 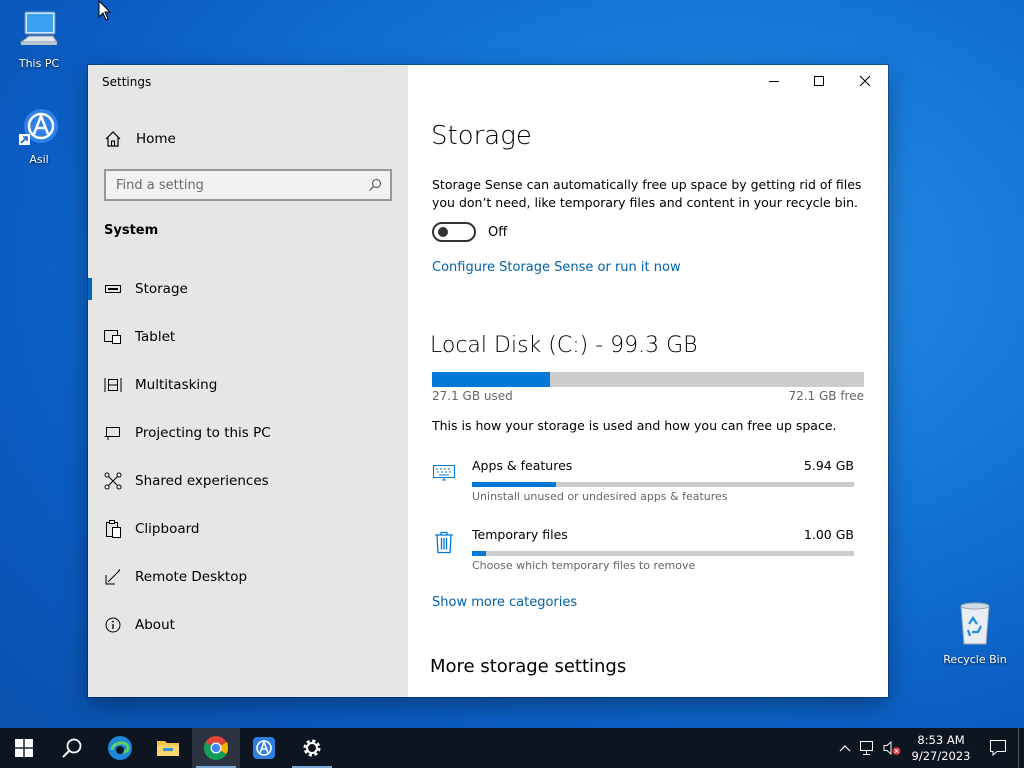 What do you see at coordinates (113, 433) in the screenshot?
I see `projecting-icon` at bounding box center [113, 433].